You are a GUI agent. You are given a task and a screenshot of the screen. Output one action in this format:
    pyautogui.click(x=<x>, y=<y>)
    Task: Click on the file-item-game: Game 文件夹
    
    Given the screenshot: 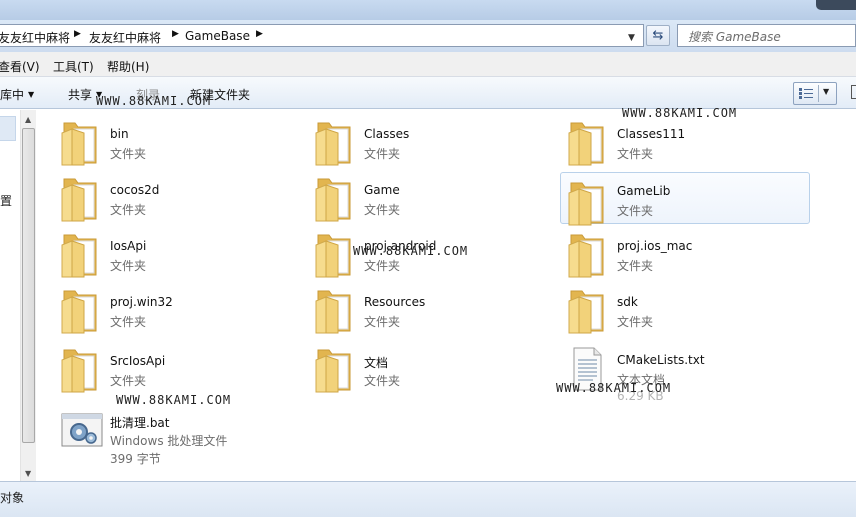 What is the action you would take?
    pyautogui.click(x=433, y=196)
    